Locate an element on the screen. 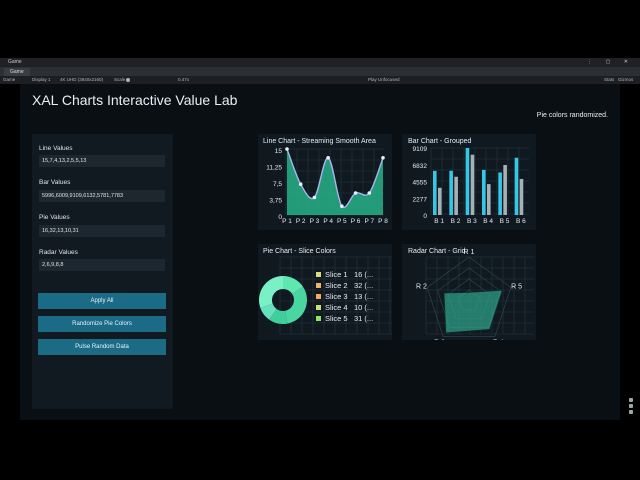  bar-values-label: Bar Values is located at coordinates (55, 182).